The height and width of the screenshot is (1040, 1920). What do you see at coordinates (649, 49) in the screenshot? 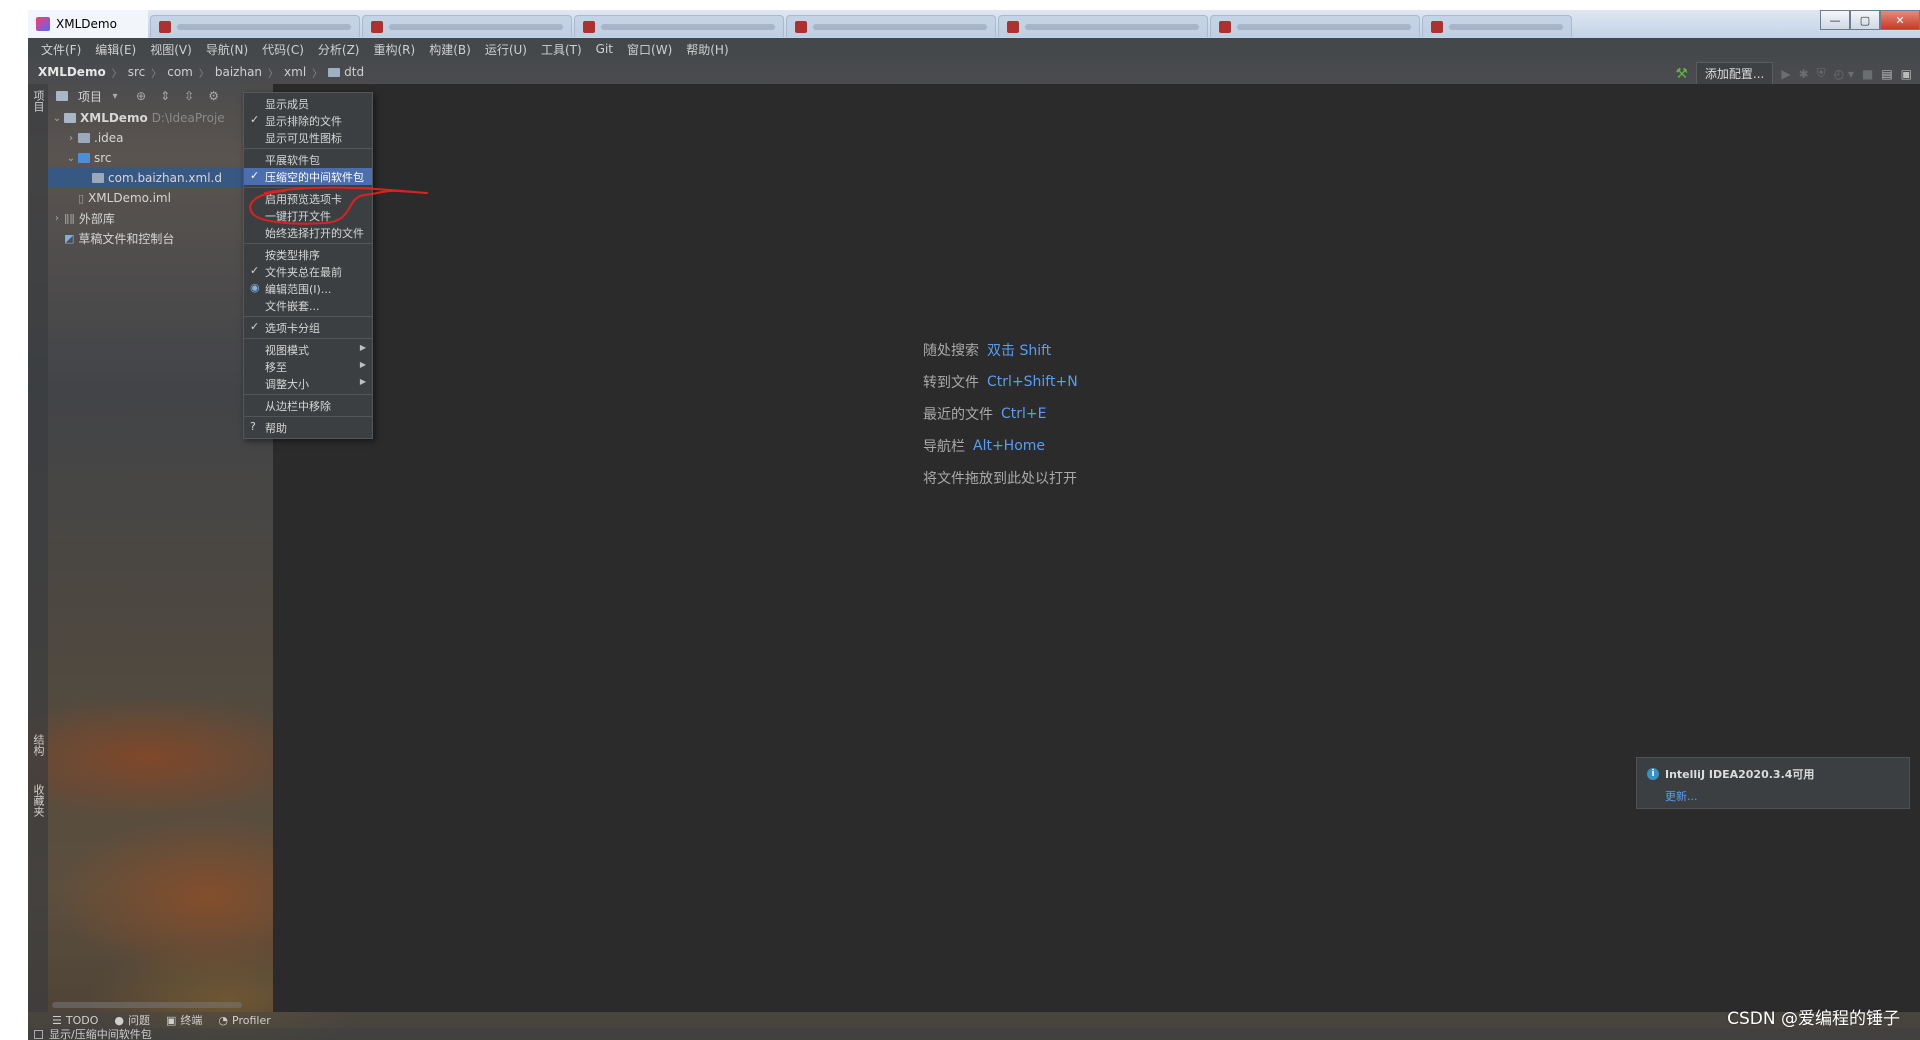
I see `menu-window: 窗口(W)` at bounding box center [649, 49].